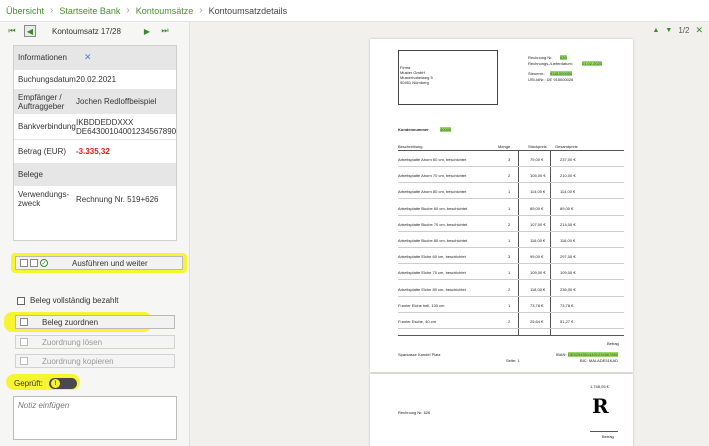  I want to click on checked-toggle: !, so click(62, 383).